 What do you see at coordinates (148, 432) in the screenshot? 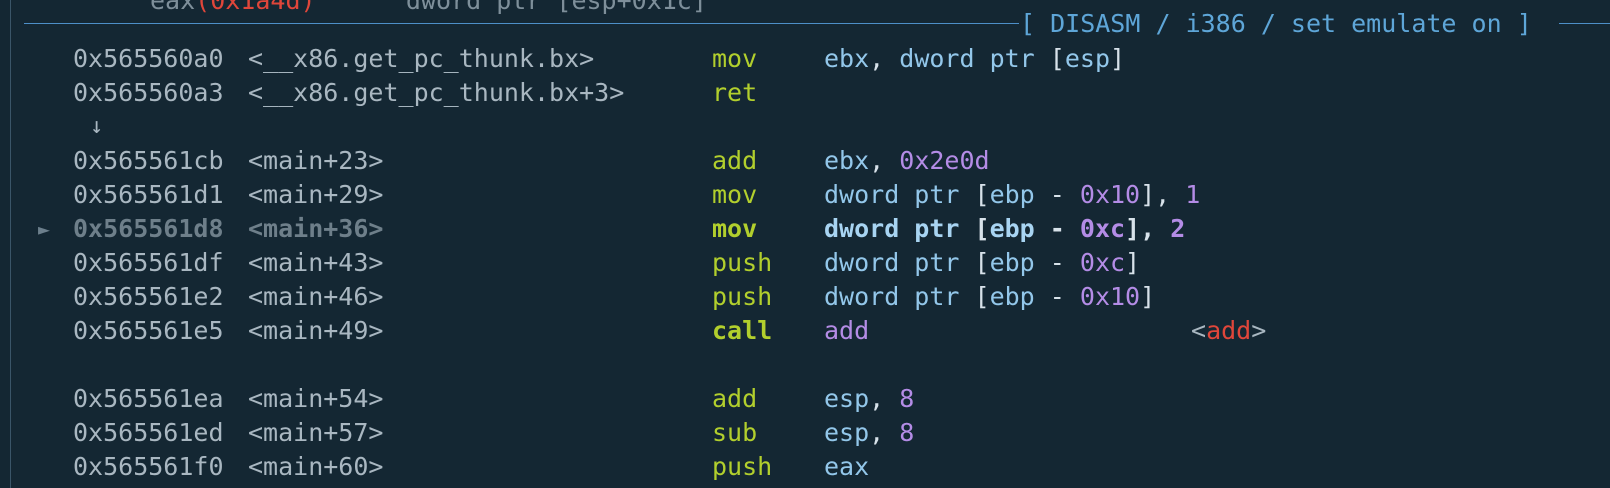
I see `instruction-address: 0x565561ed` at bounding box center [148, 432].